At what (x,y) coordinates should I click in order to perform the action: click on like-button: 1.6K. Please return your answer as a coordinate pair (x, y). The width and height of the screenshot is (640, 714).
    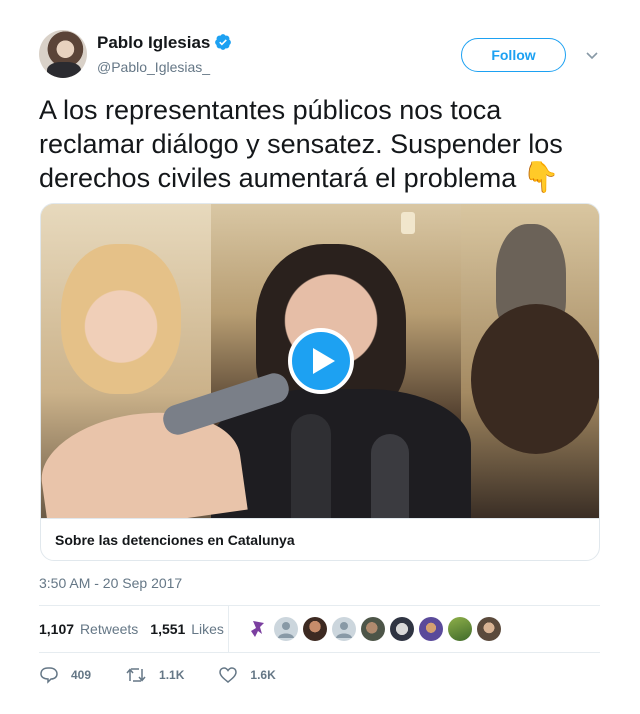
    Looking at the image, I should click on (247, 675).